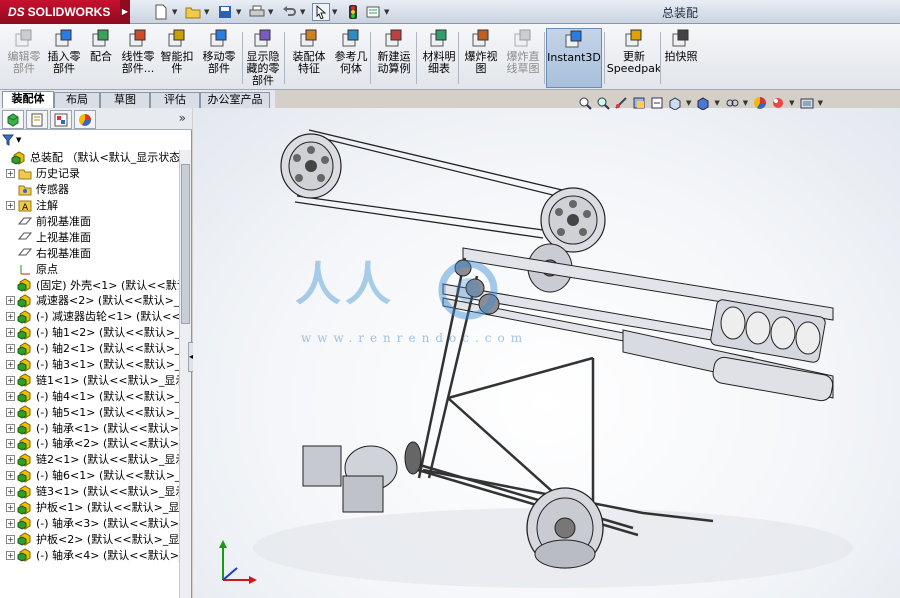 The image size is (900, 598). Describe the element at coordinates (657, 103) in the screenshot. I see `dynamic-annotation-icon` at that location.